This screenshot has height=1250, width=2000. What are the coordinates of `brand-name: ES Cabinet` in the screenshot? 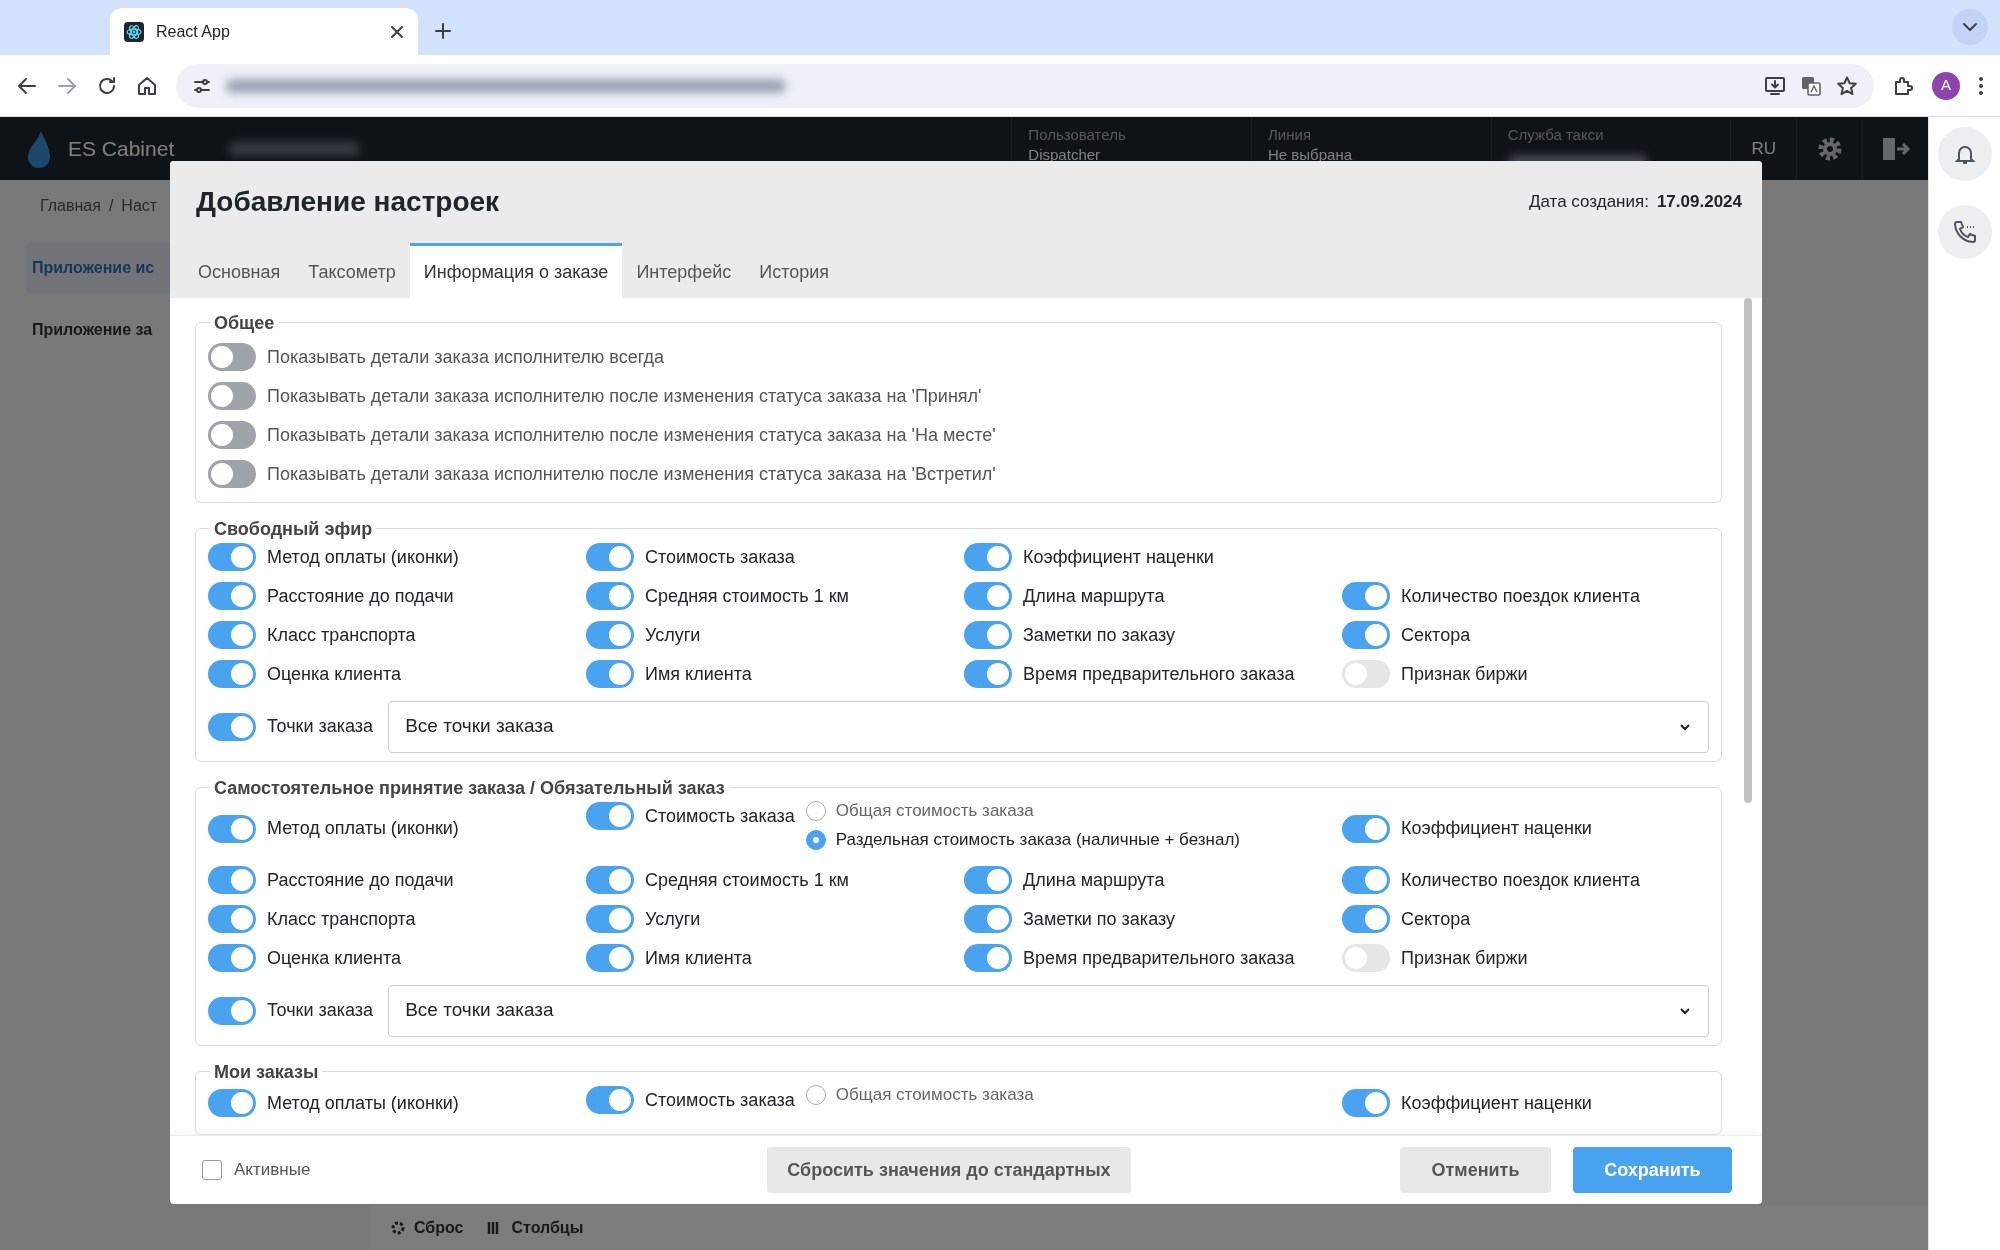 It's located at (121, 148).